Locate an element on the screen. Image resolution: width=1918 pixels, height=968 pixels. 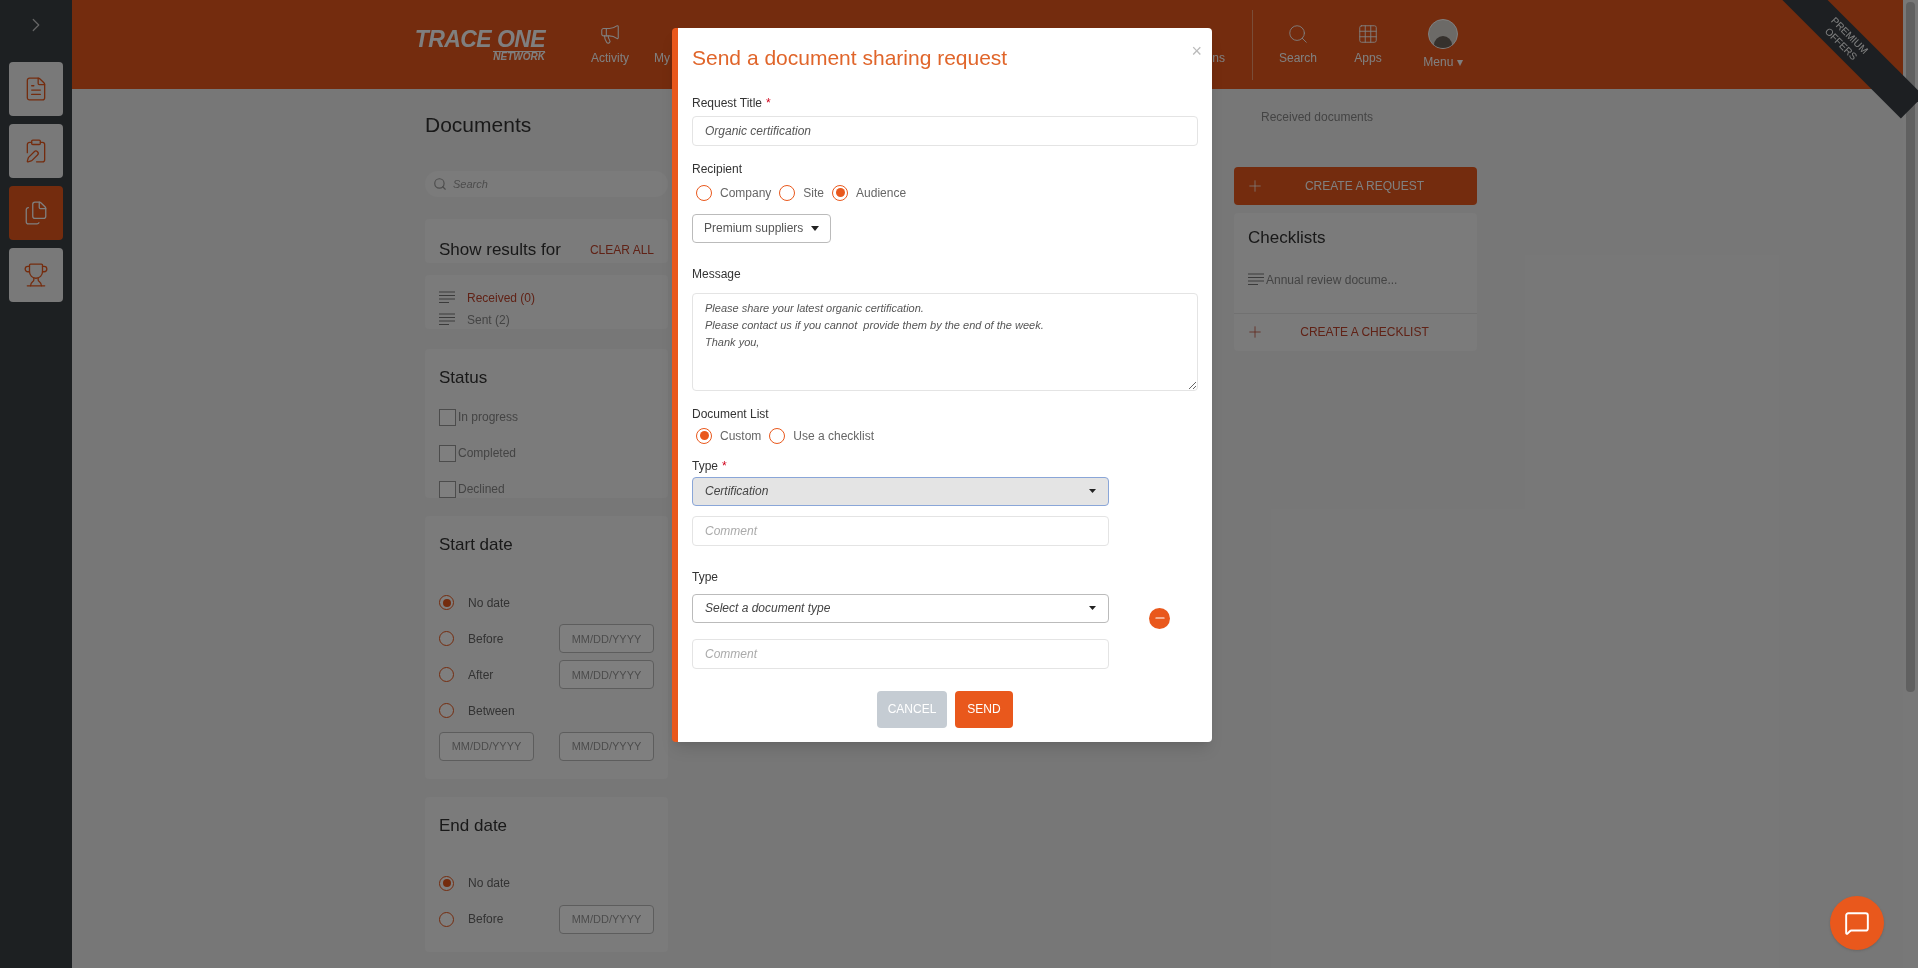
radio-label: Use a checklist is located at coordinates (834, 436).